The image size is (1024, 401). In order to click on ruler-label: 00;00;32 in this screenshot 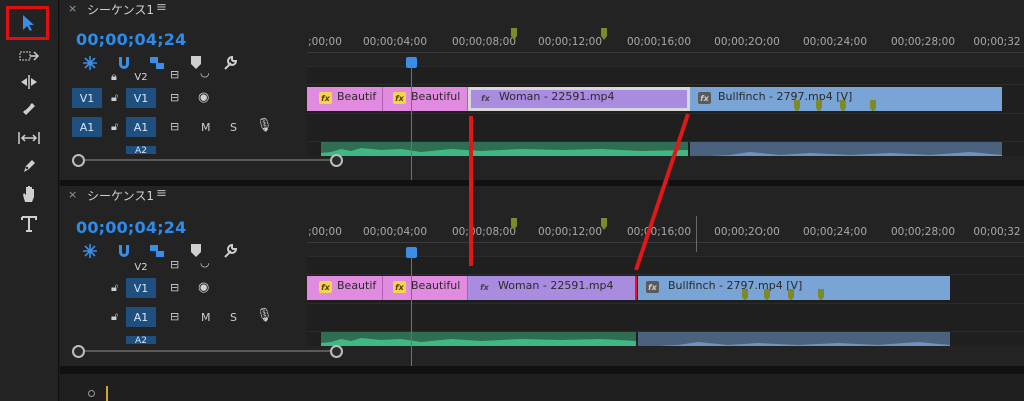, I will do `click(997, 42)`.